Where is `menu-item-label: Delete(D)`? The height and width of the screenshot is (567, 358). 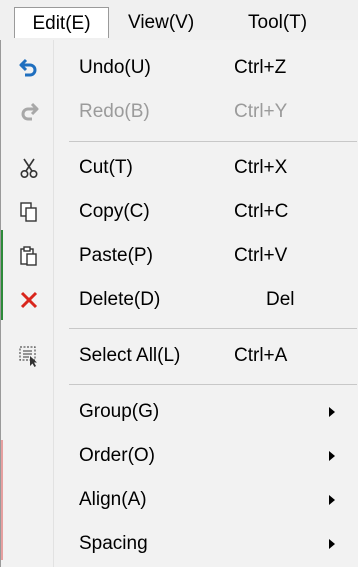
menu-item-label: Delete(D) is located at coordinates (120, 299).